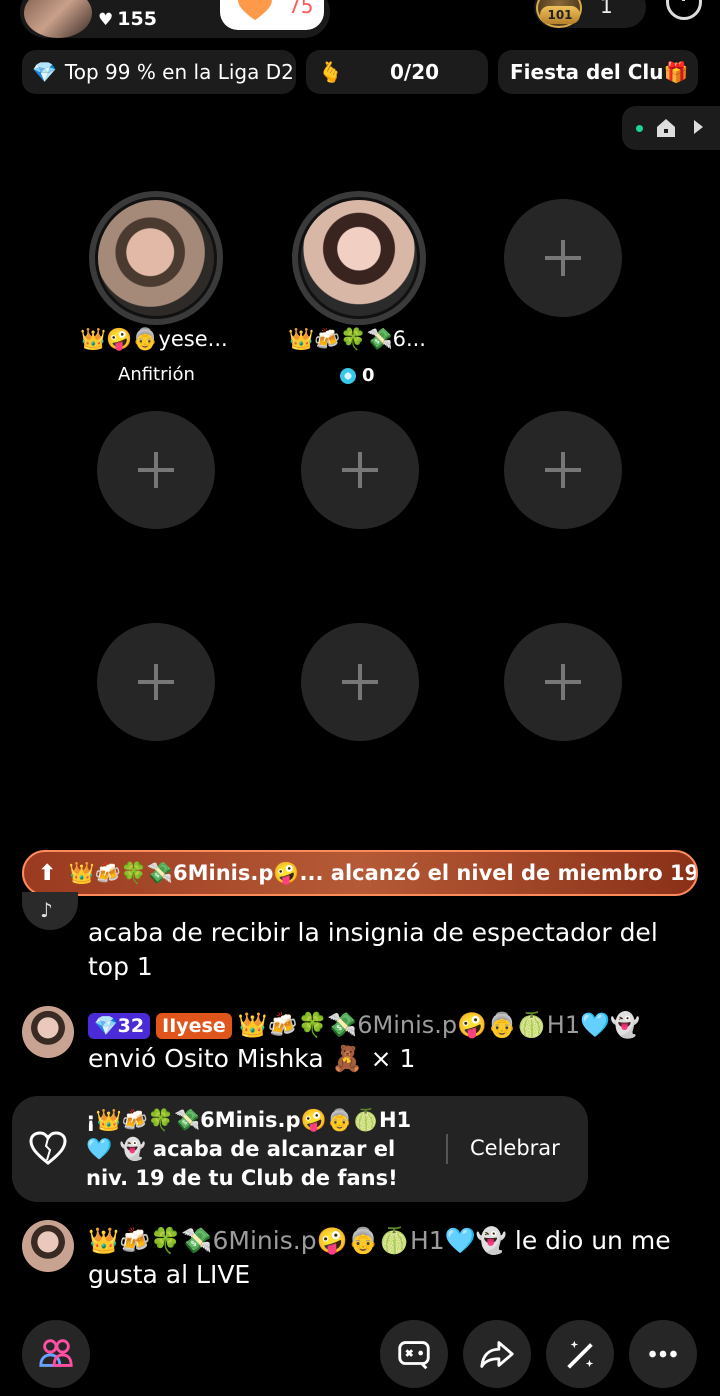  What do you see at coordinates (606, 9) in the screenshot?
I see `viewer-count: 1` at bounding box center [606, 9].